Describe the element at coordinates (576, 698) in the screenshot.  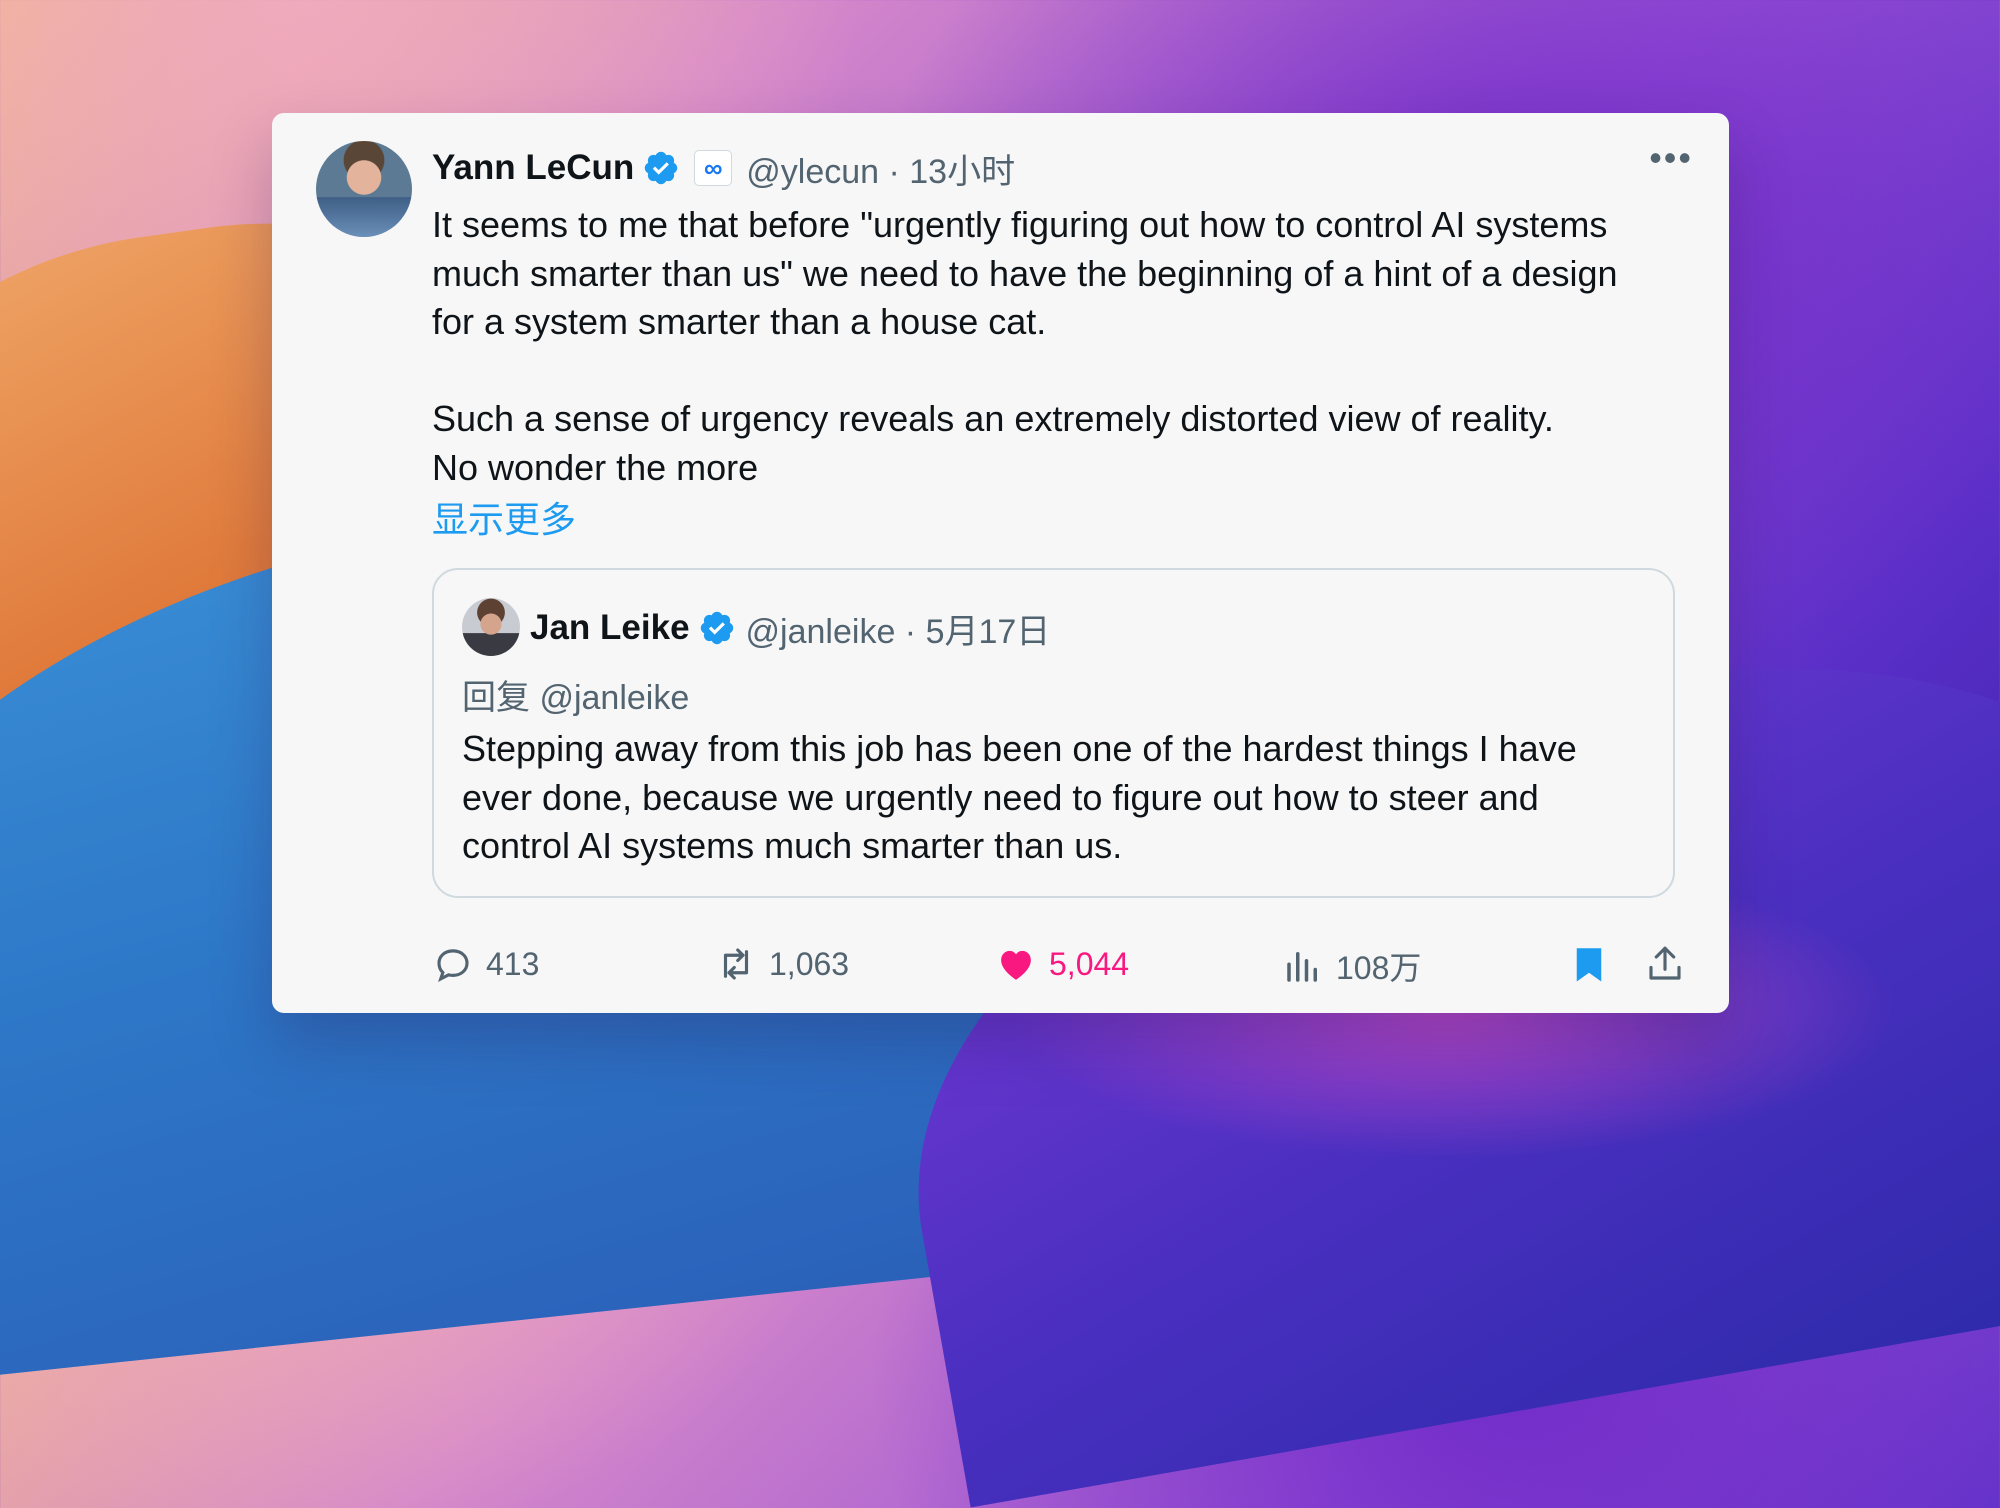
I see `reply-to-label: 回复 @janleike` at that location.